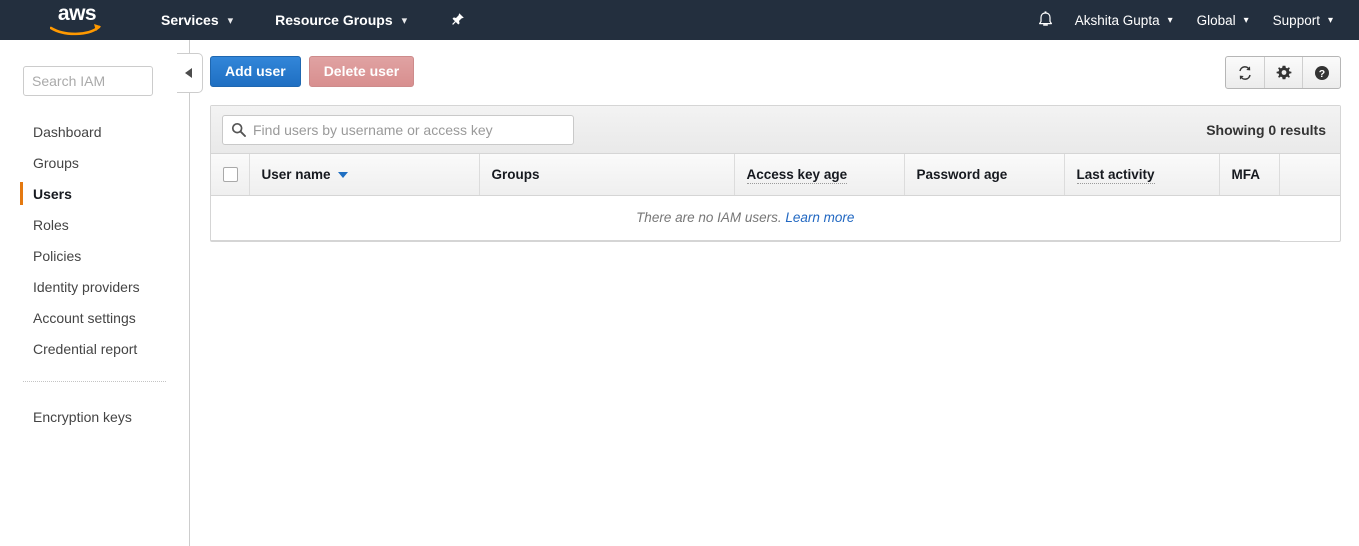  What do you see at coordinates (1246, 174) in the screenshot?
I see `column-header-label: MFA` at bounding box center [1246, 174].